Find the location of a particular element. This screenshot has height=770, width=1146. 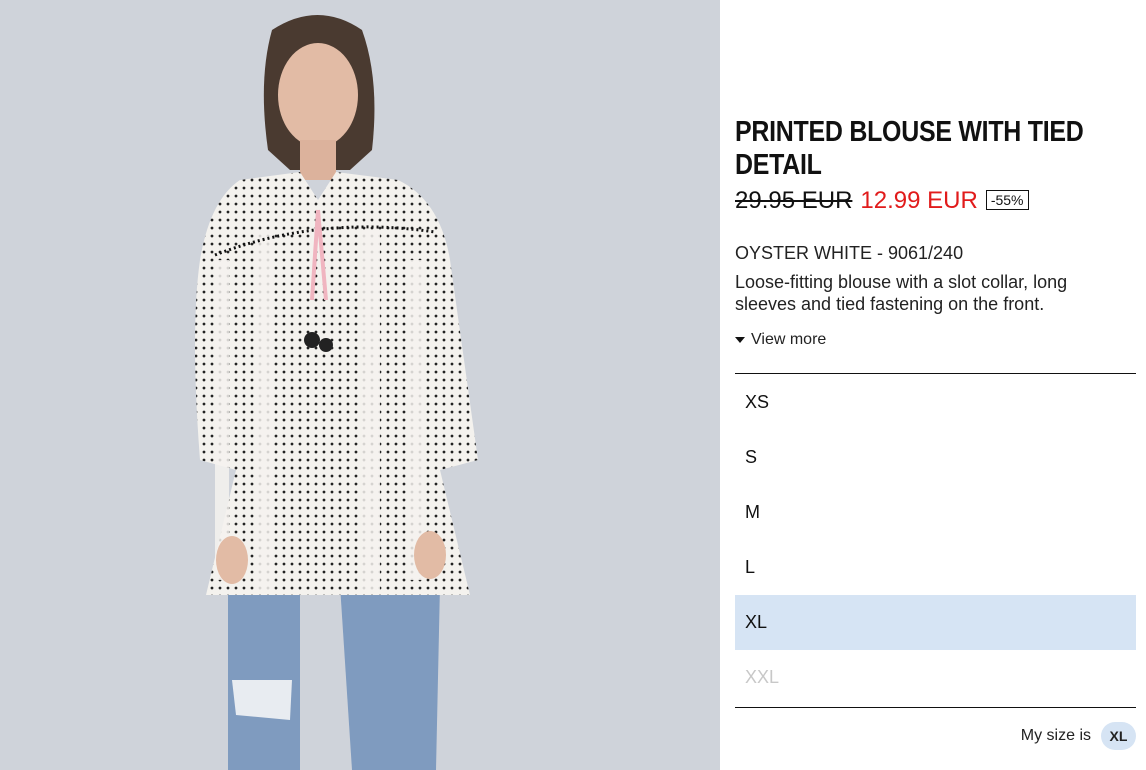

size-option-m: M is located at coordinates (935, 512).